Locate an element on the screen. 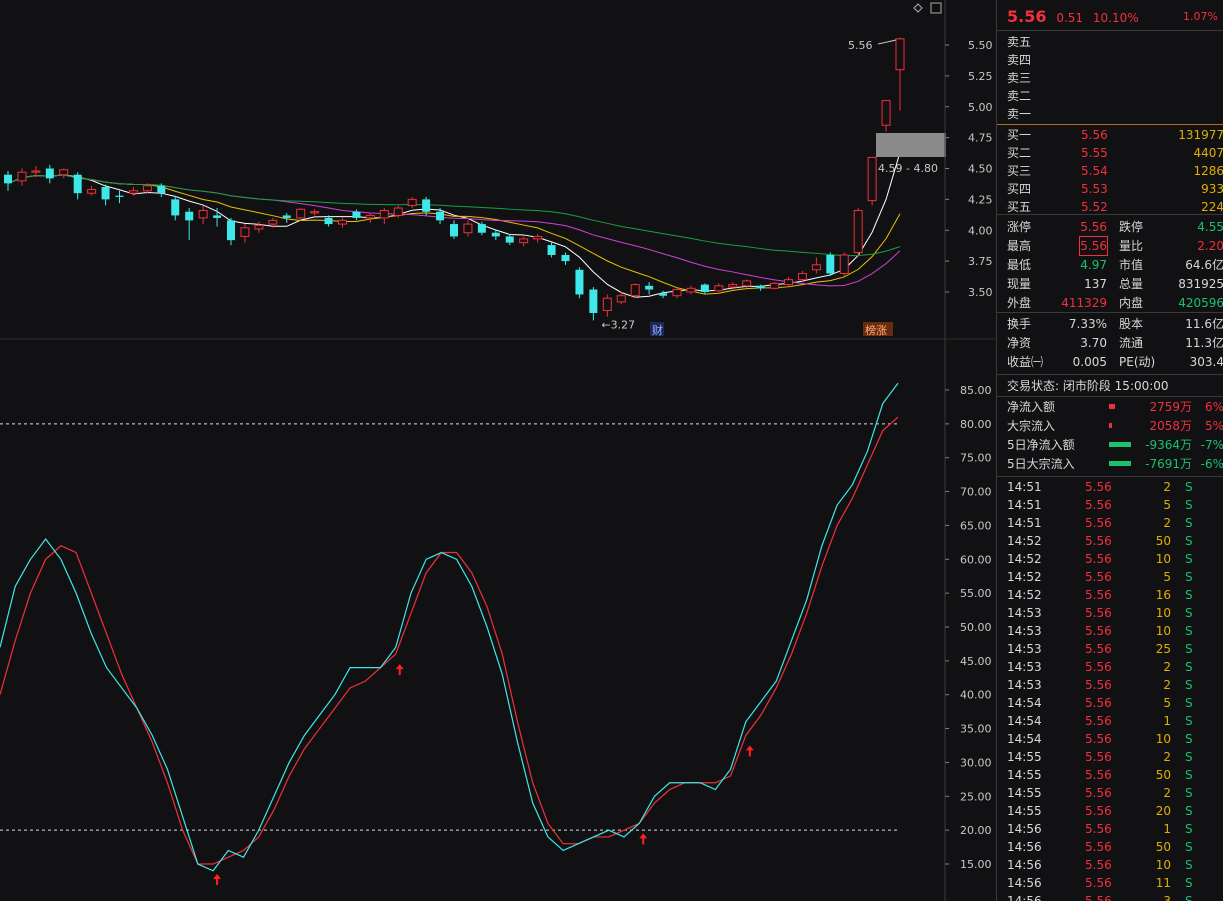 This screenshot has height=901, width=1223. stat-value: 11.6亿 is located at coordinates (1204, 324).